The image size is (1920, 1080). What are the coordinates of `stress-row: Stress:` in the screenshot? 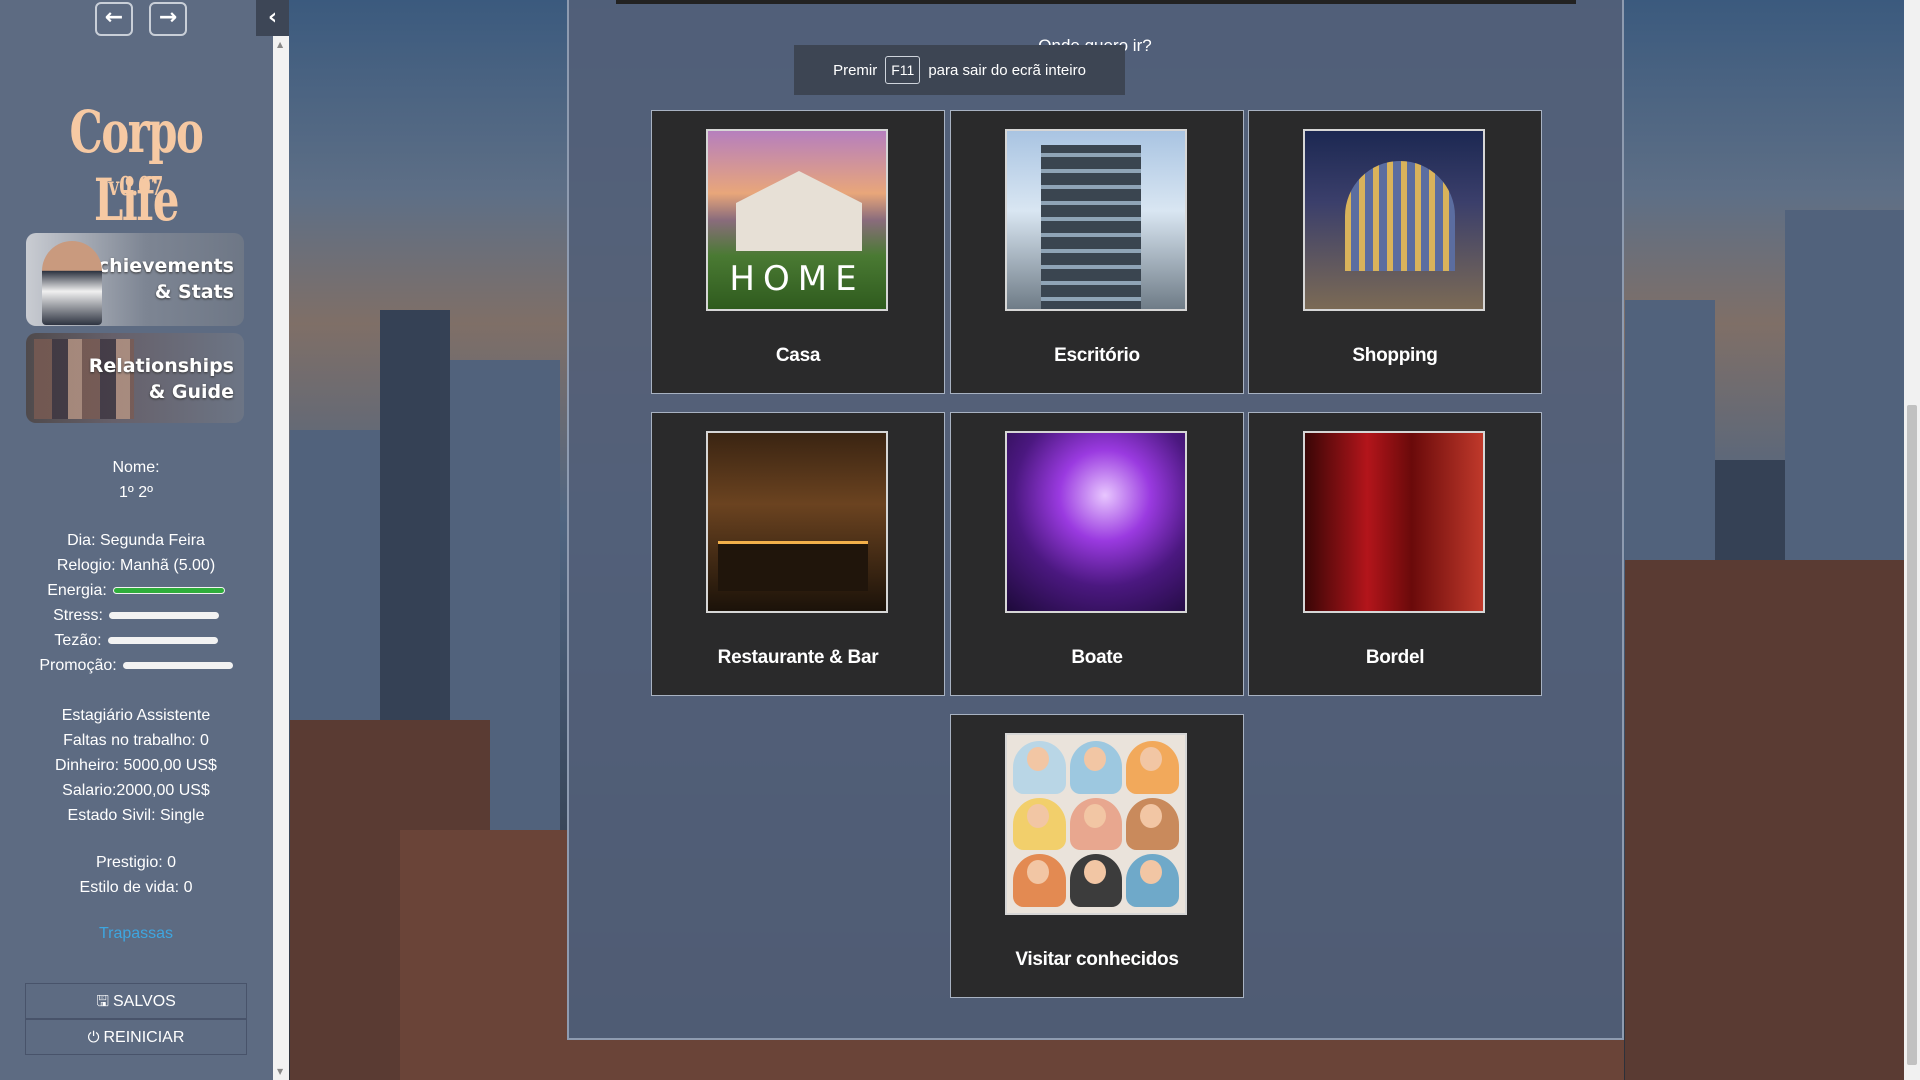 It's located at (136, 615).